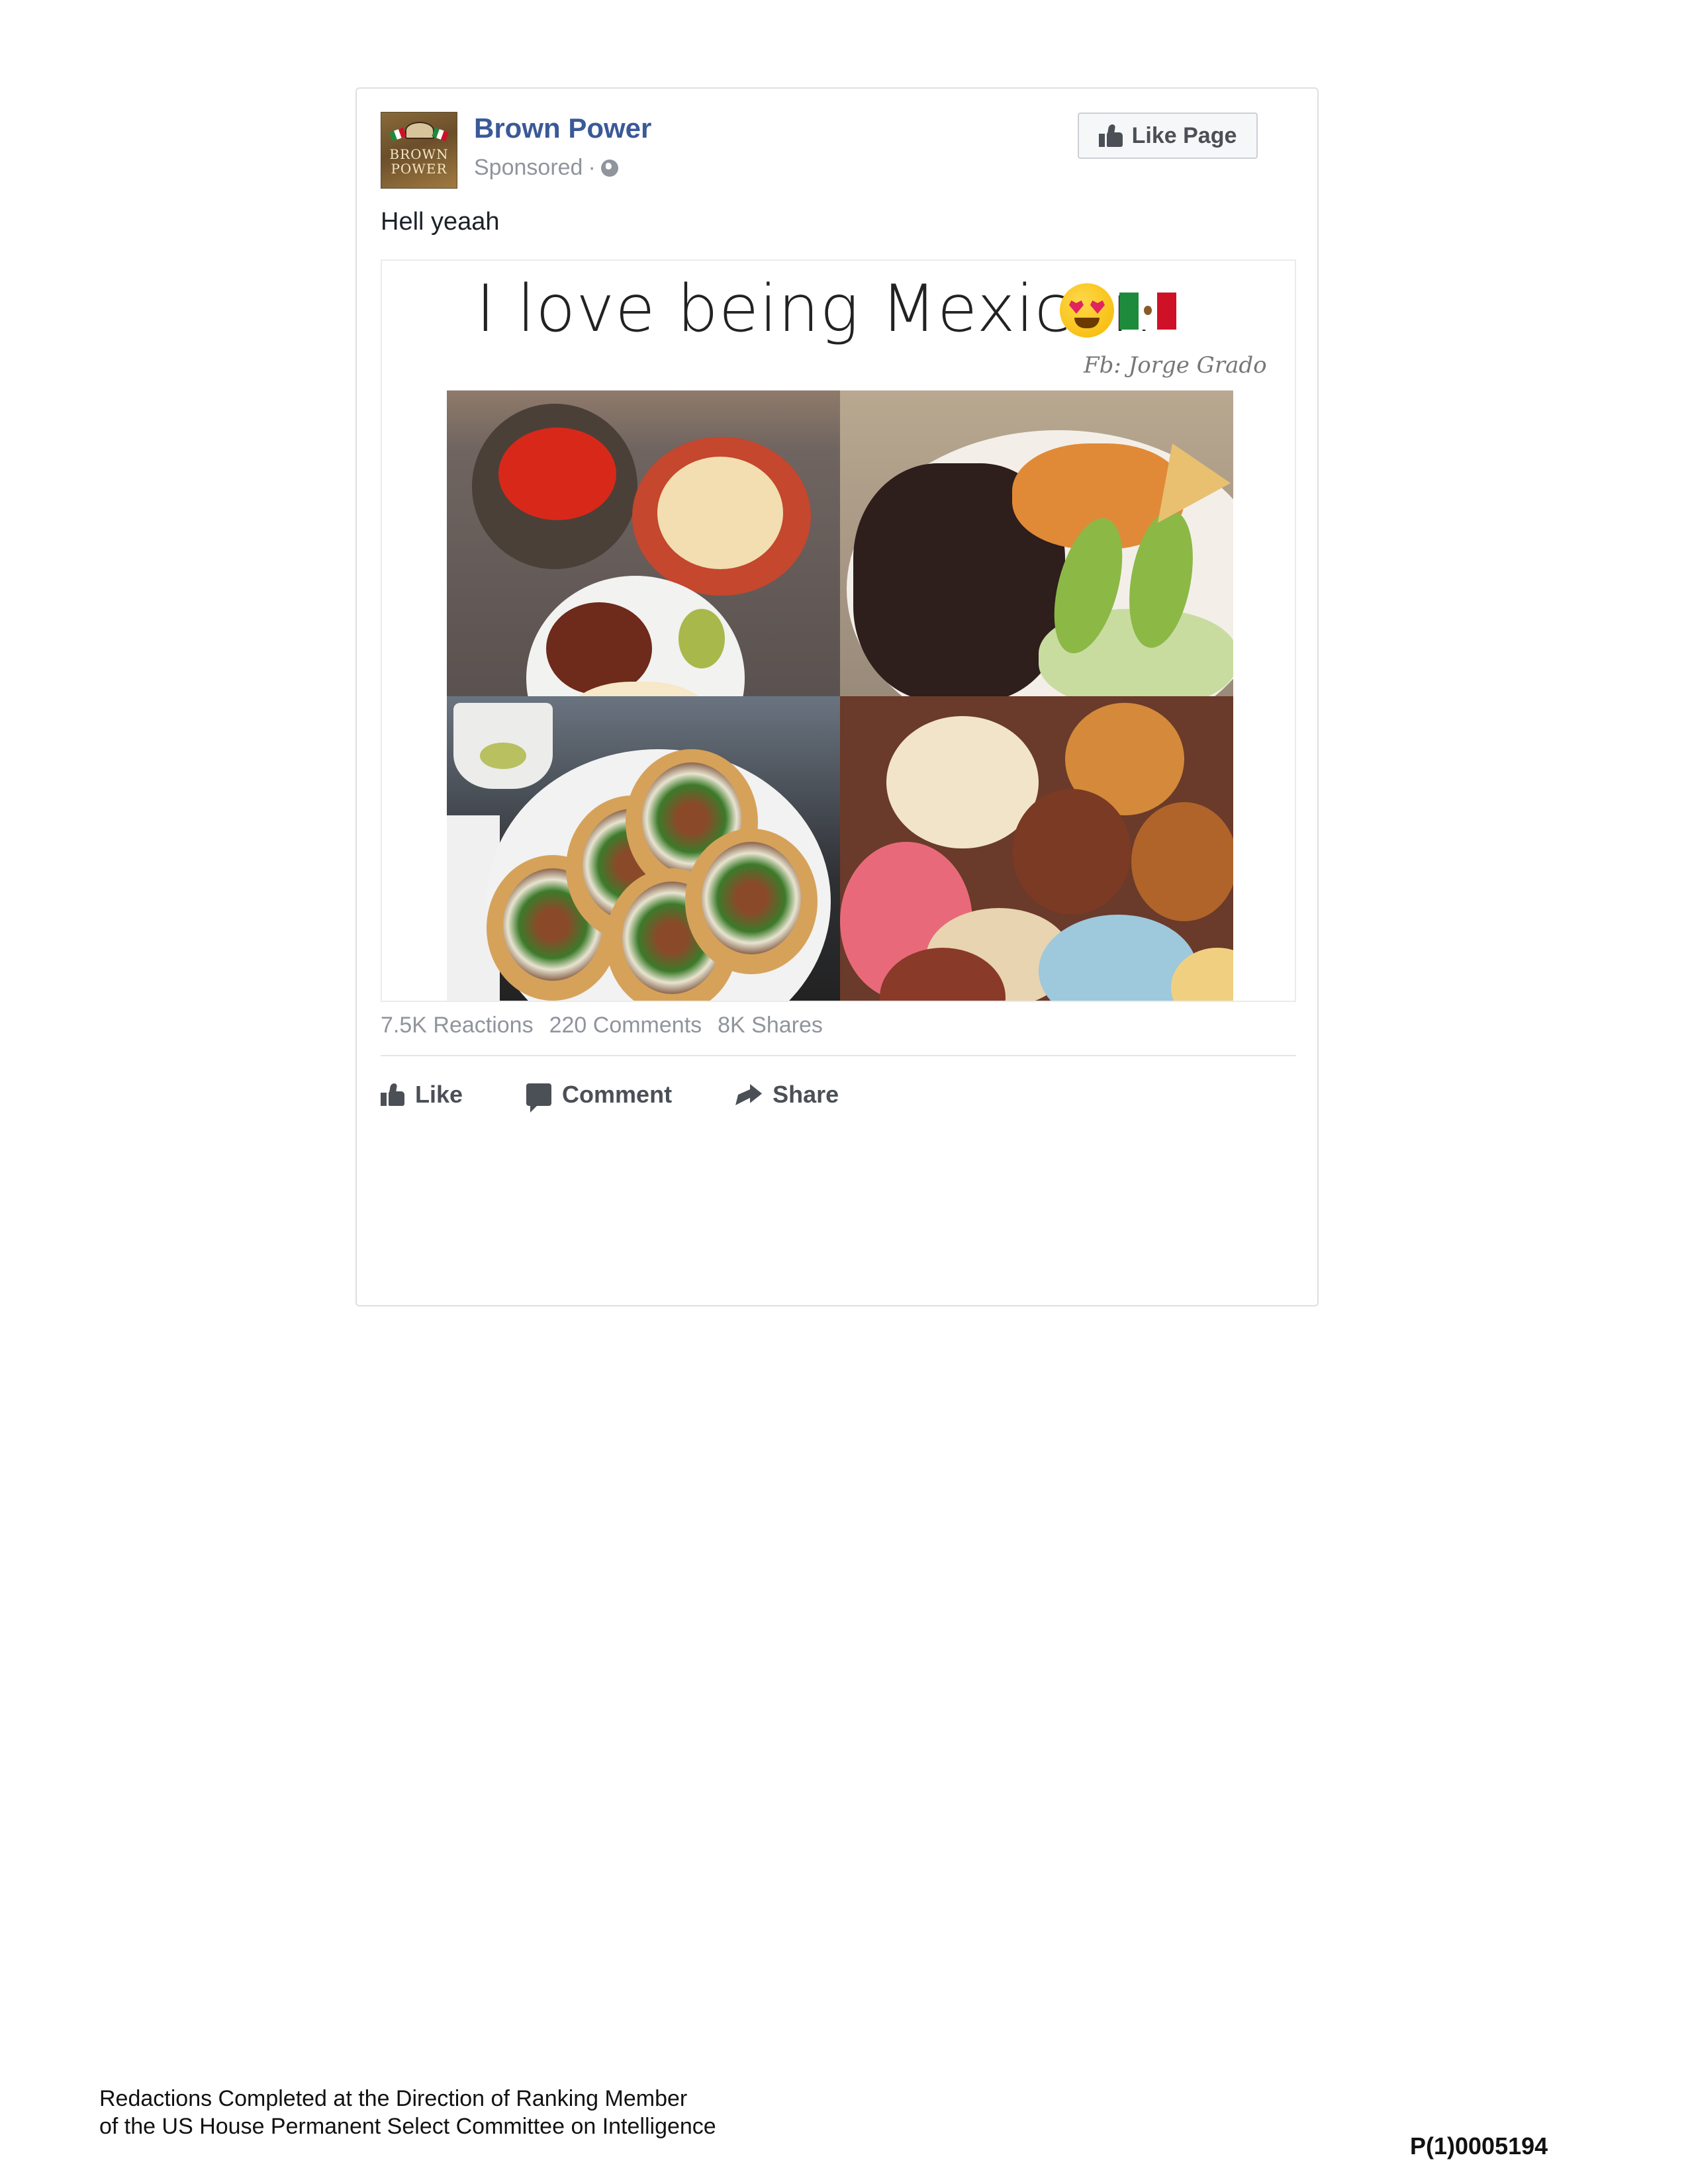  What do you see at coordinates (617, 1094) in the screenshot?
I see `comment-label: Comment` at bounding box center [617, 1094].